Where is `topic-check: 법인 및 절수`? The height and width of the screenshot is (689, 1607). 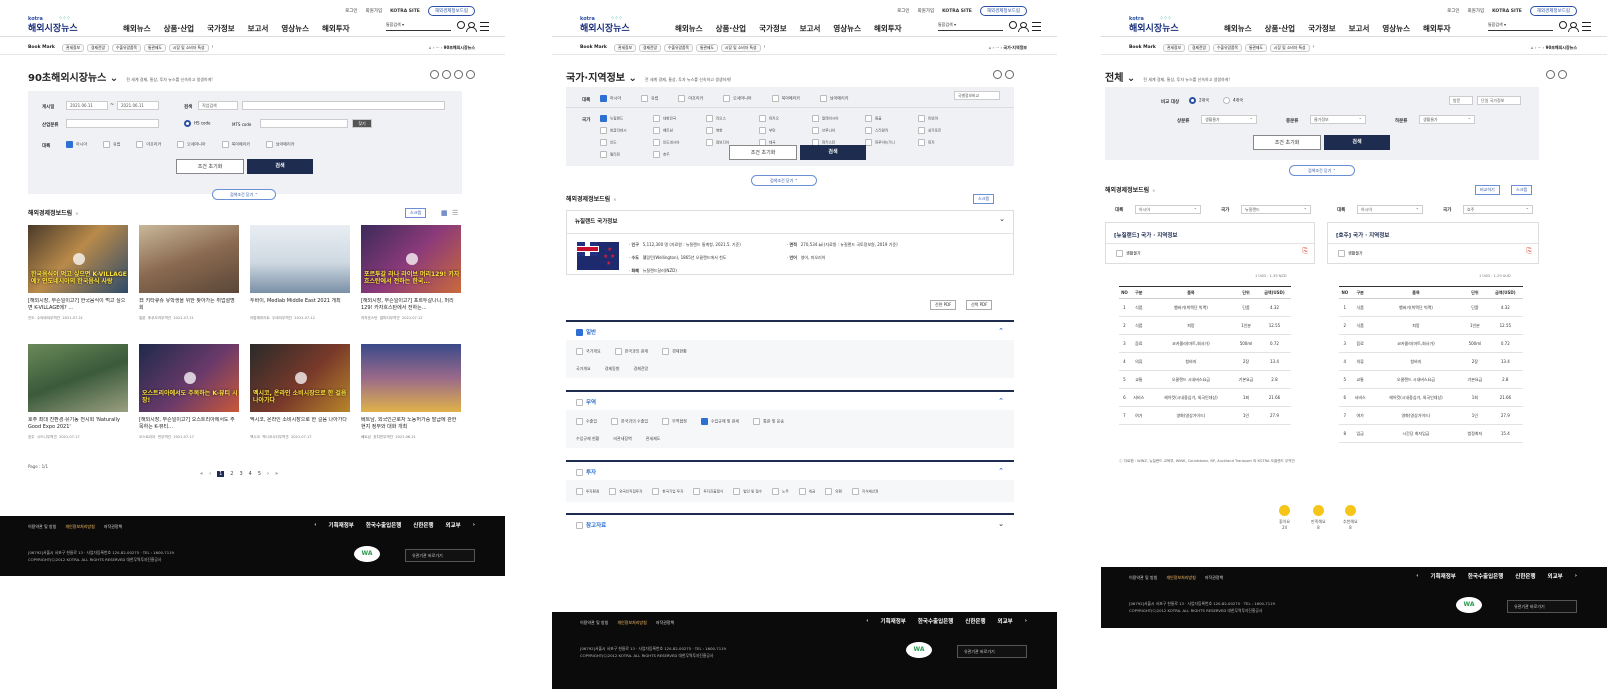
topic-check: 법인 및 절수 is located at coordinates (747, 491).